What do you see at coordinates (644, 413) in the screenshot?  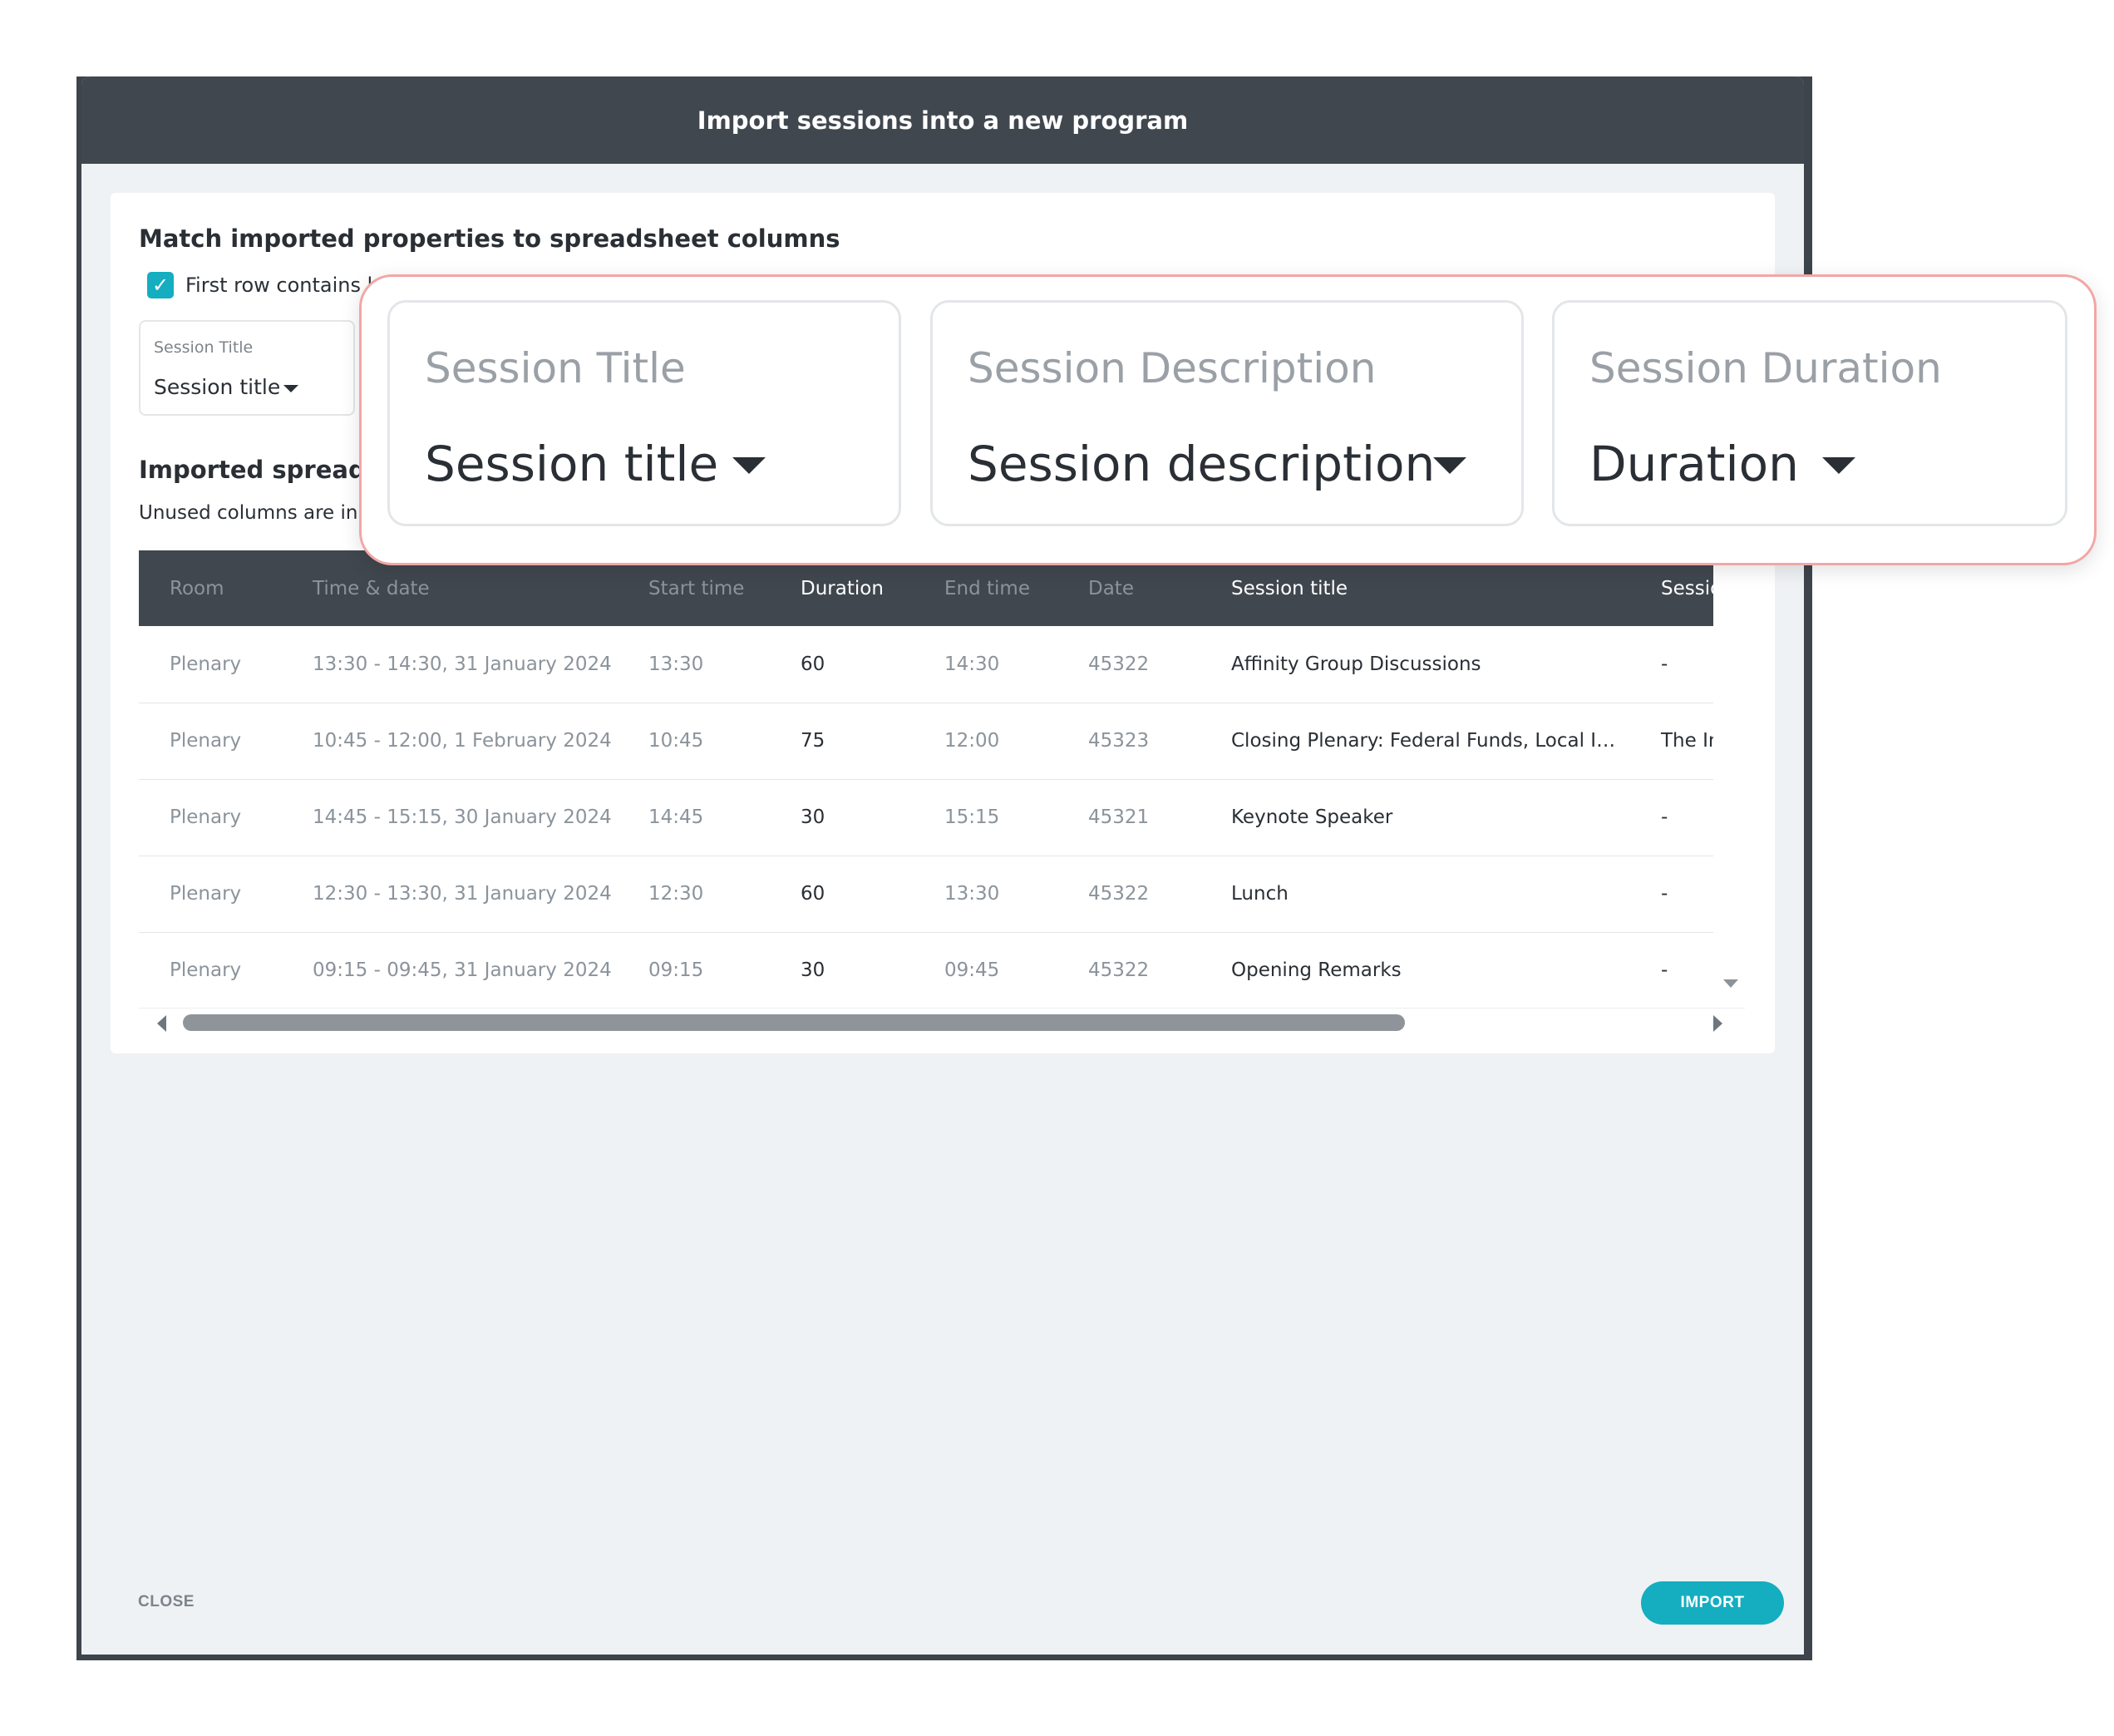 I see `zoom-session-title-select: Session Title Session title` at bounding box center [644, 413].